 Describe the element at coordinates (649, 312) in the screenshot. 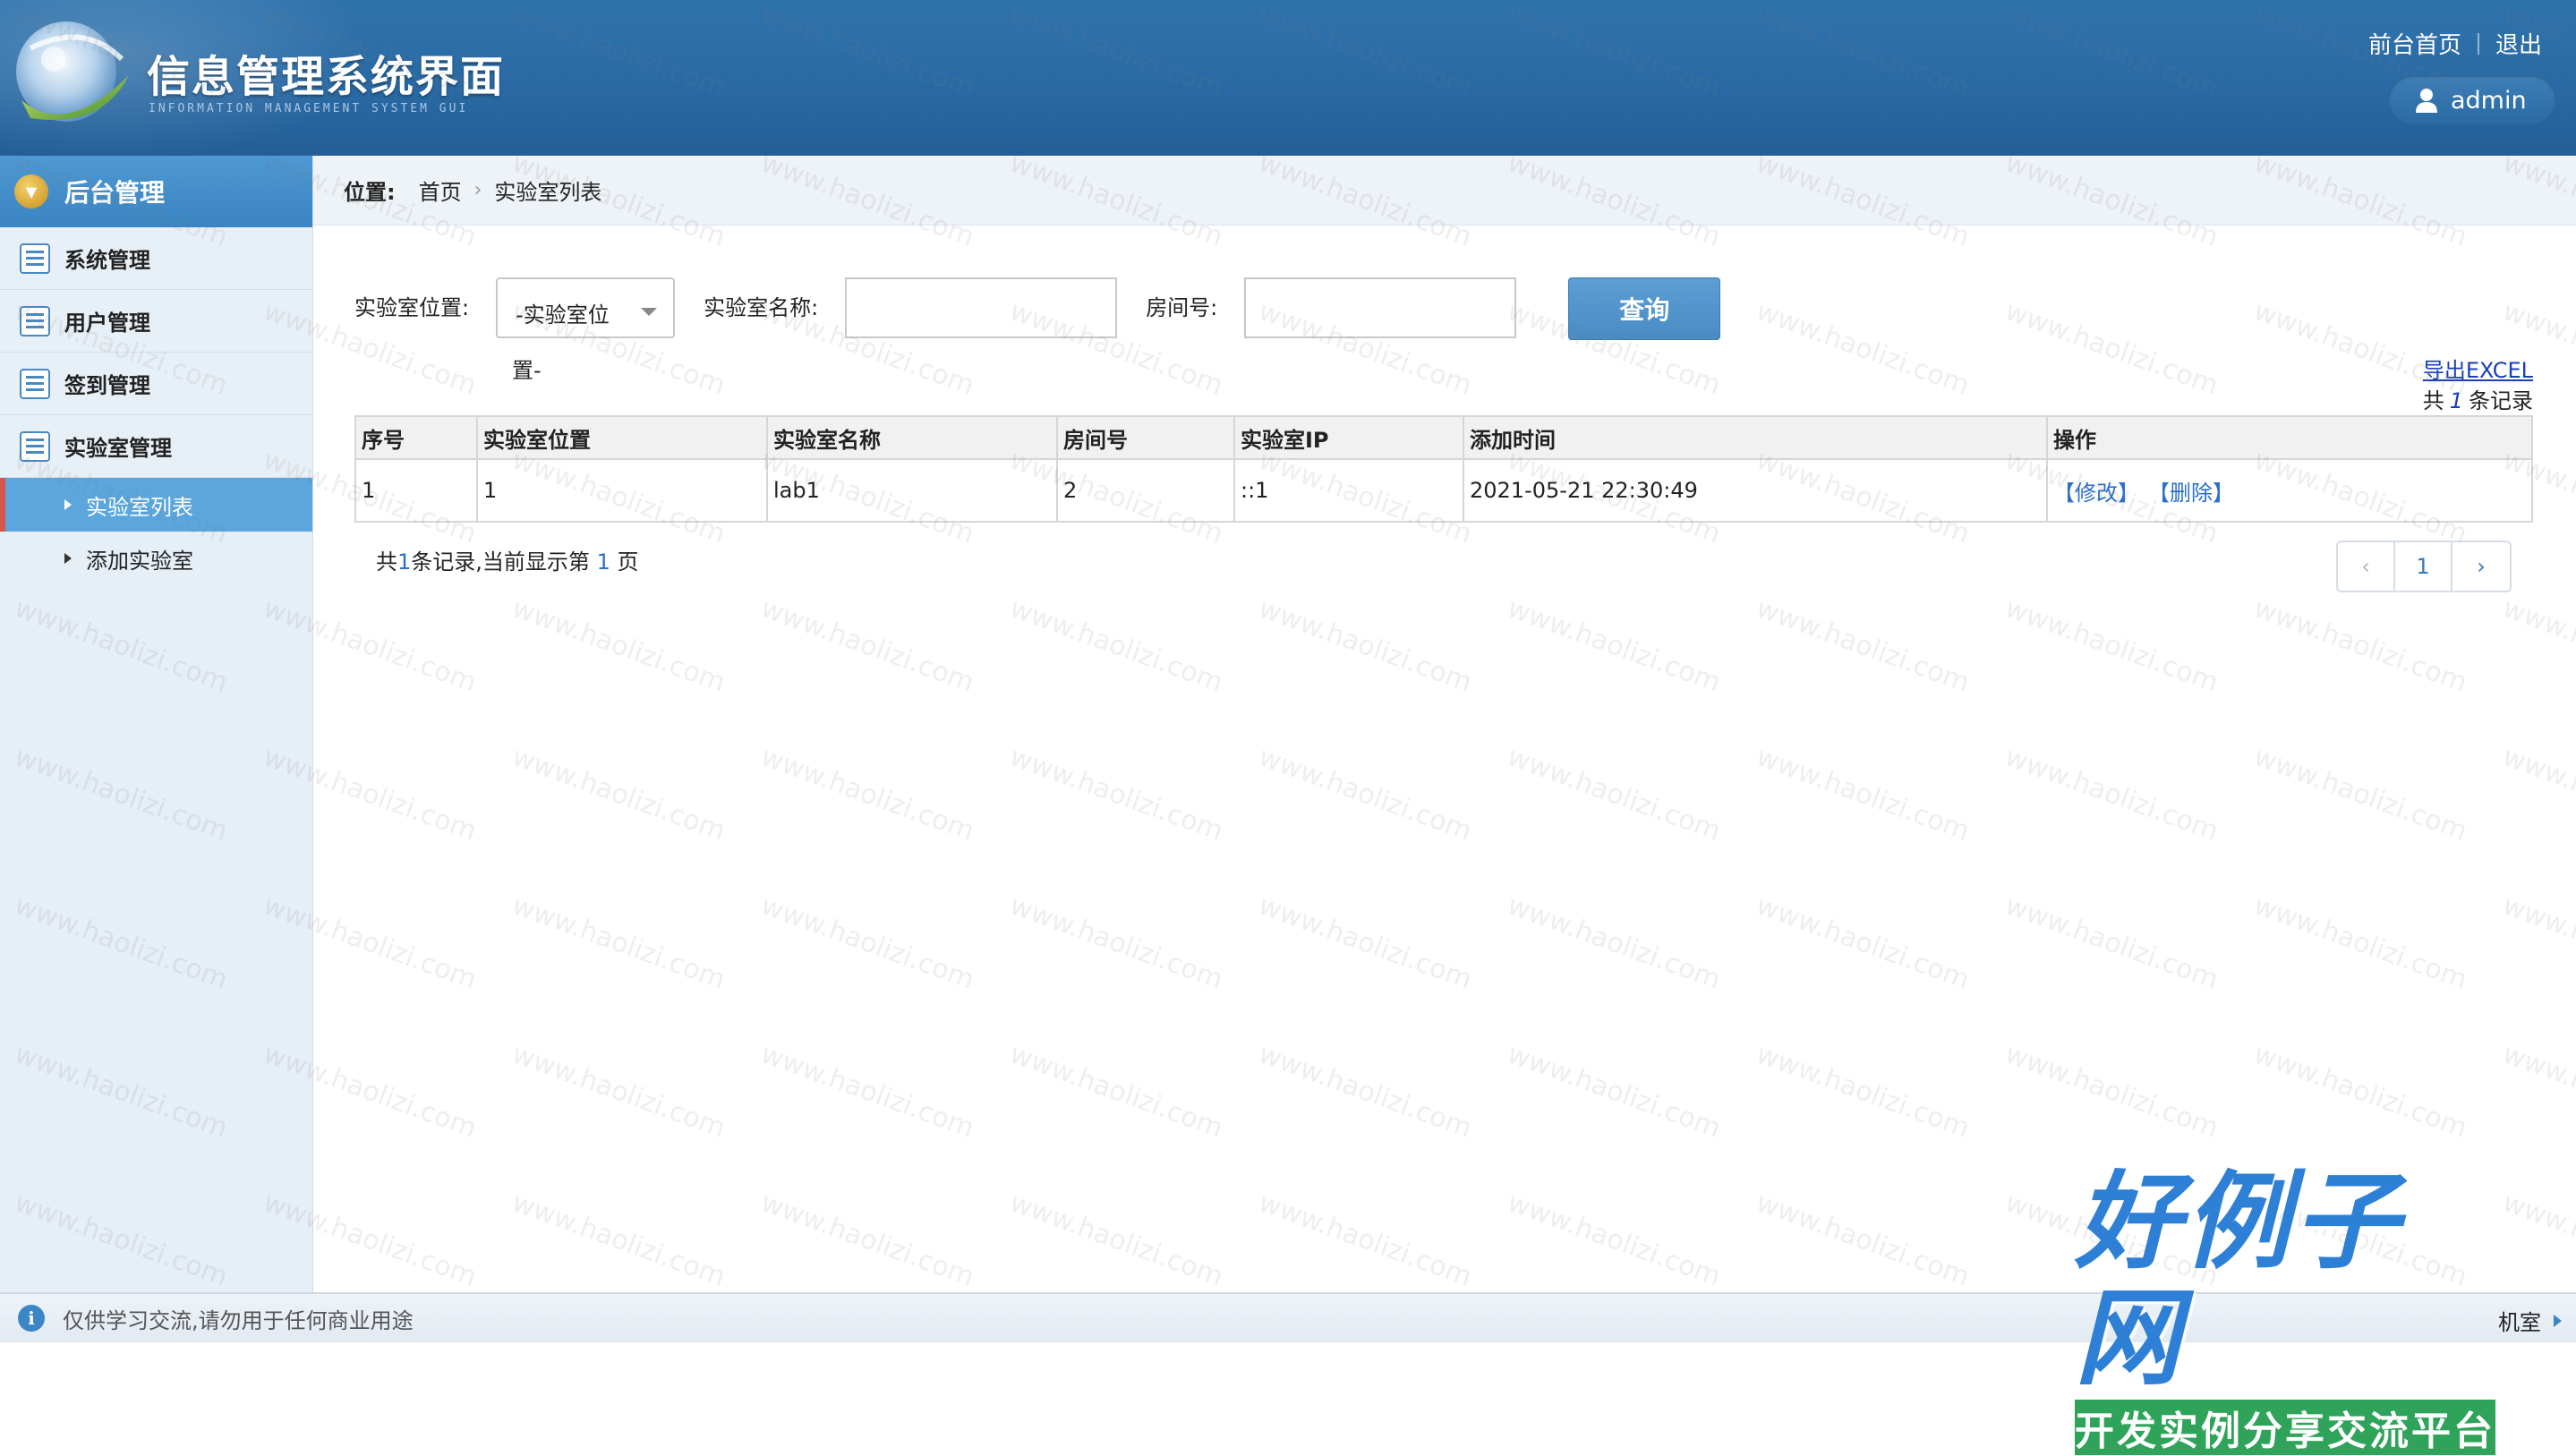

I see `dropdown-caret-icon` at that location.